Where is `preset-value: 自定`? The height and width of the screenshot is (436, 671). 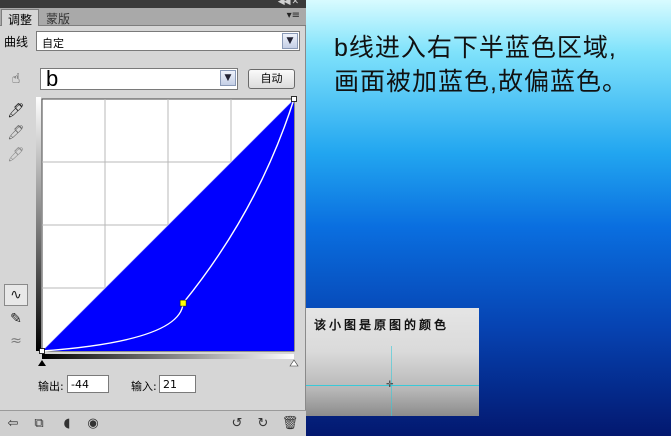
preset-value: 自定 is located at coordinates (53, 43).